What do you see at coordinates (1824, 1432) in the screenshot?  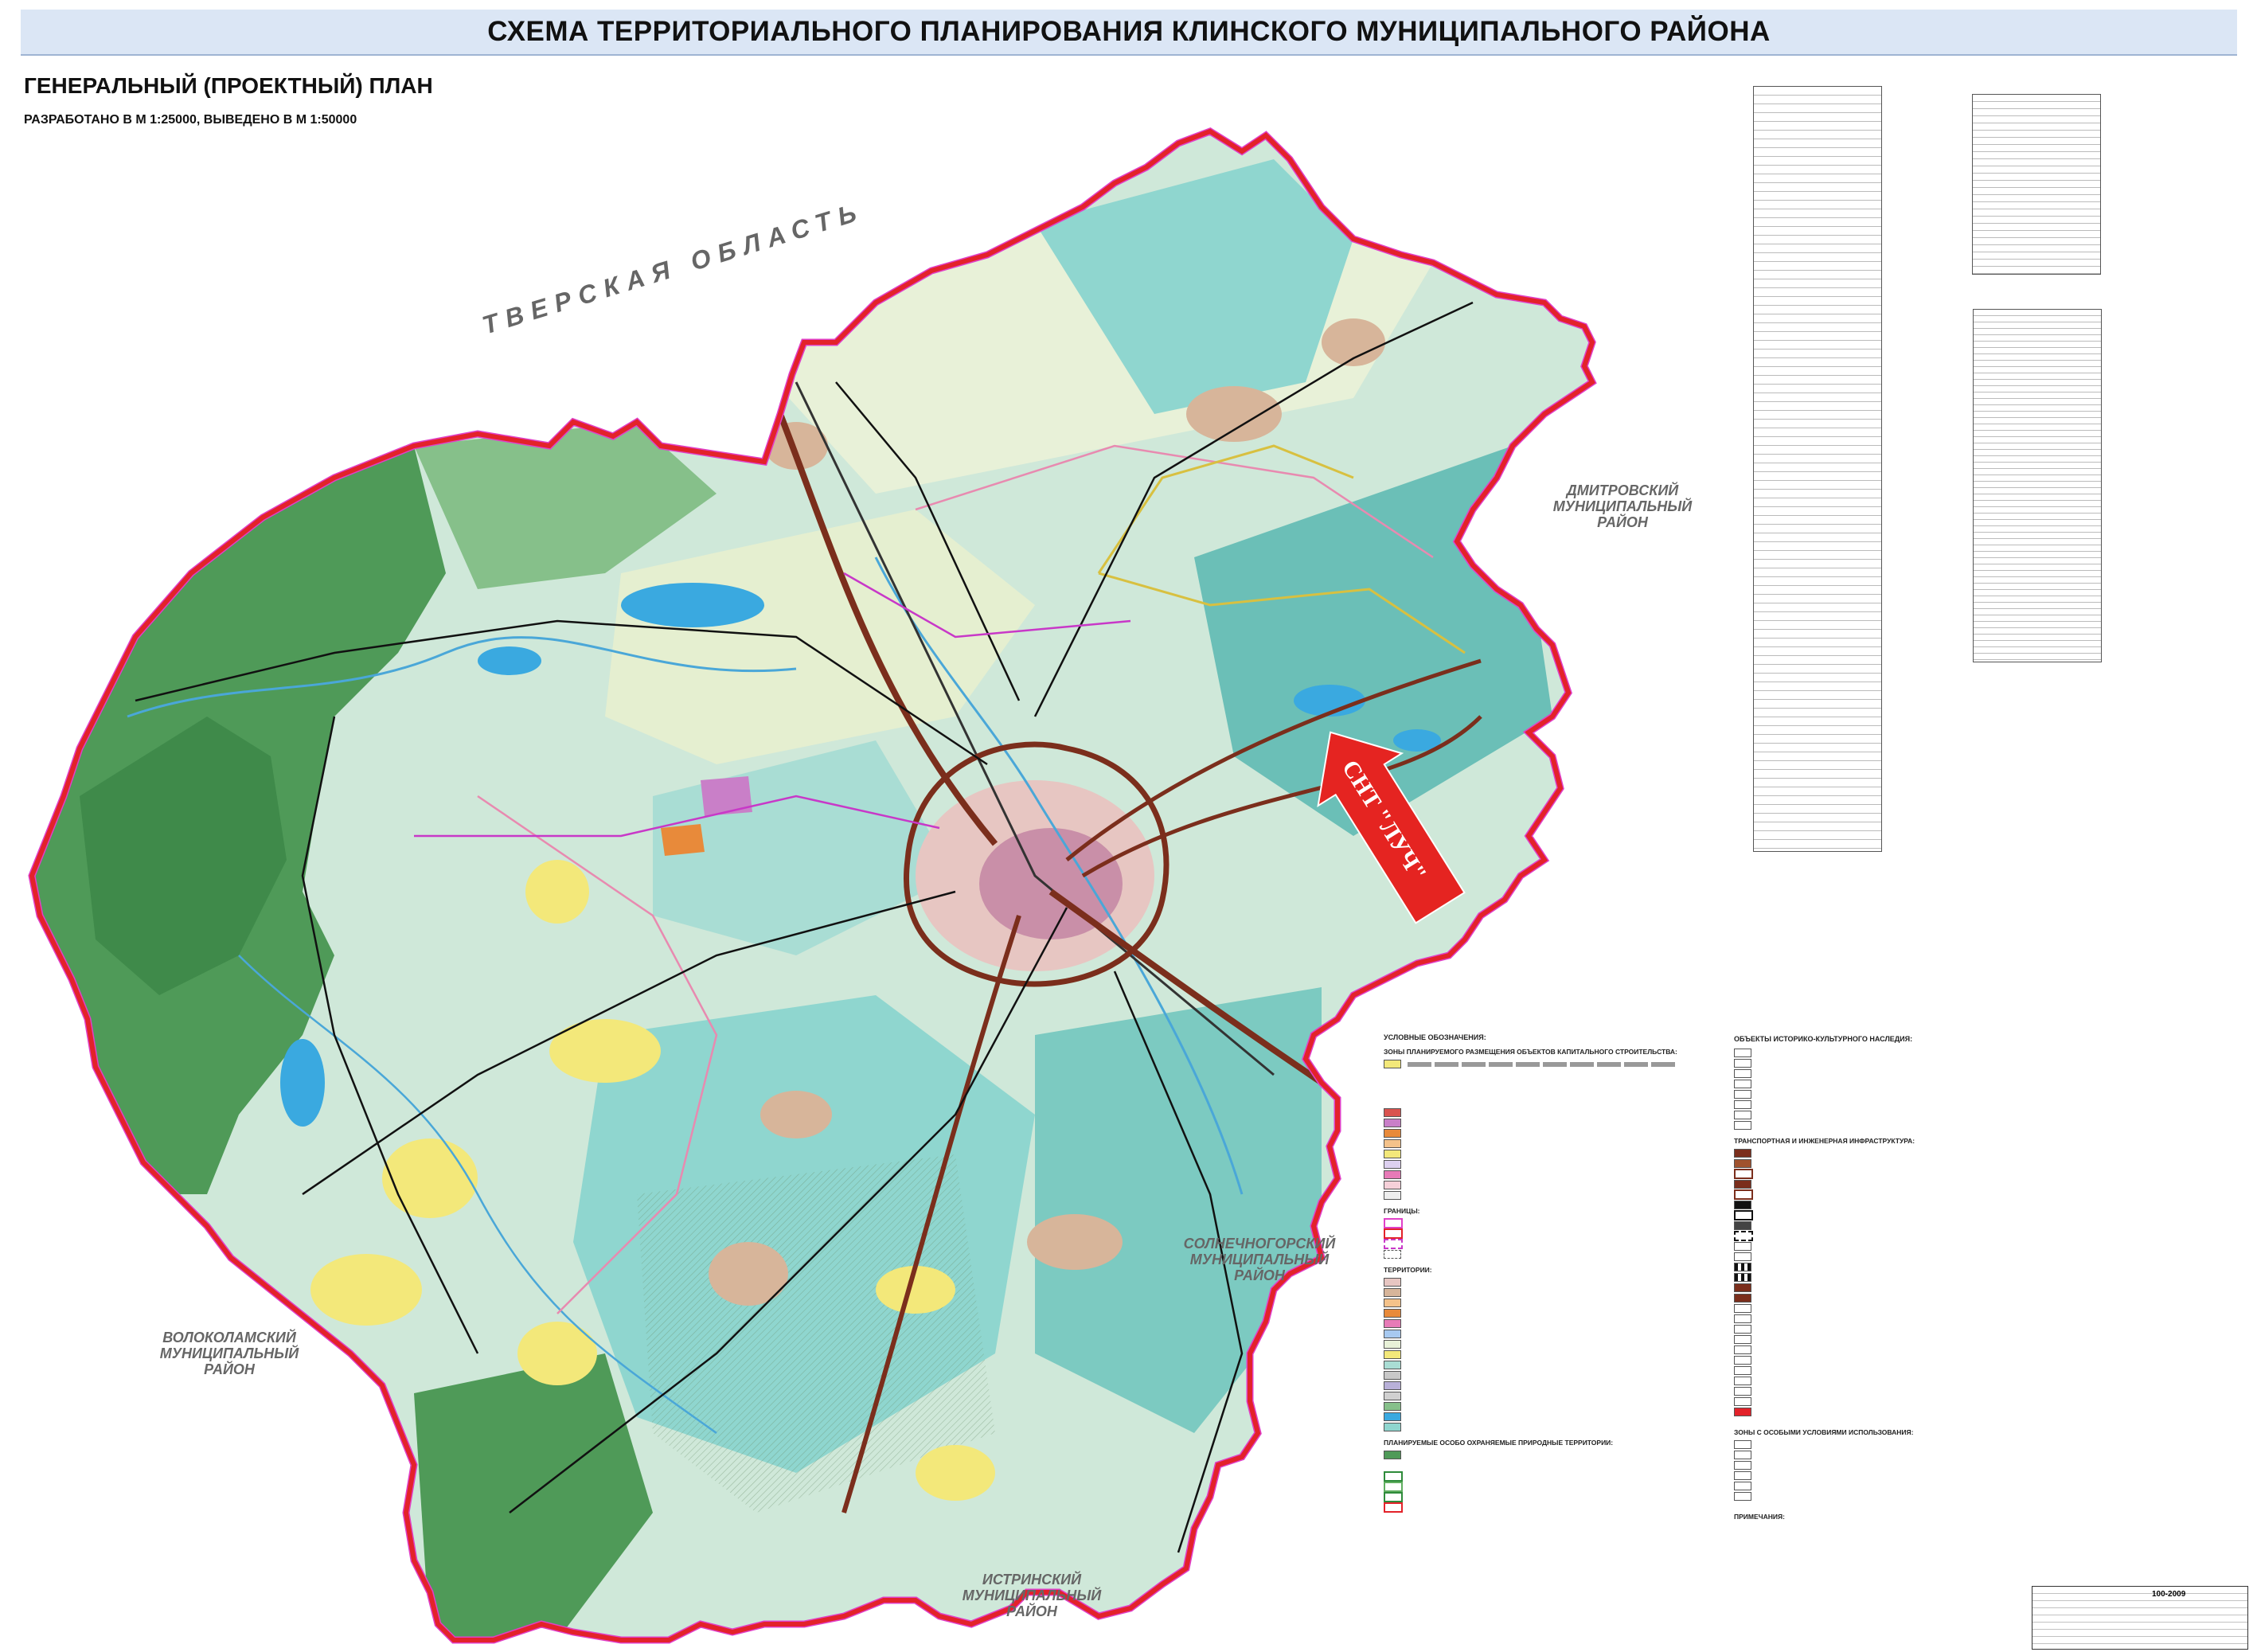 I see `legend-special-zones-title: ЗОНЫ С ОСОБЫМИ УСЛОВИЯМИ ИСПОЛЬЗОВАНИЯ:` at bounding box center [1824, 1432].